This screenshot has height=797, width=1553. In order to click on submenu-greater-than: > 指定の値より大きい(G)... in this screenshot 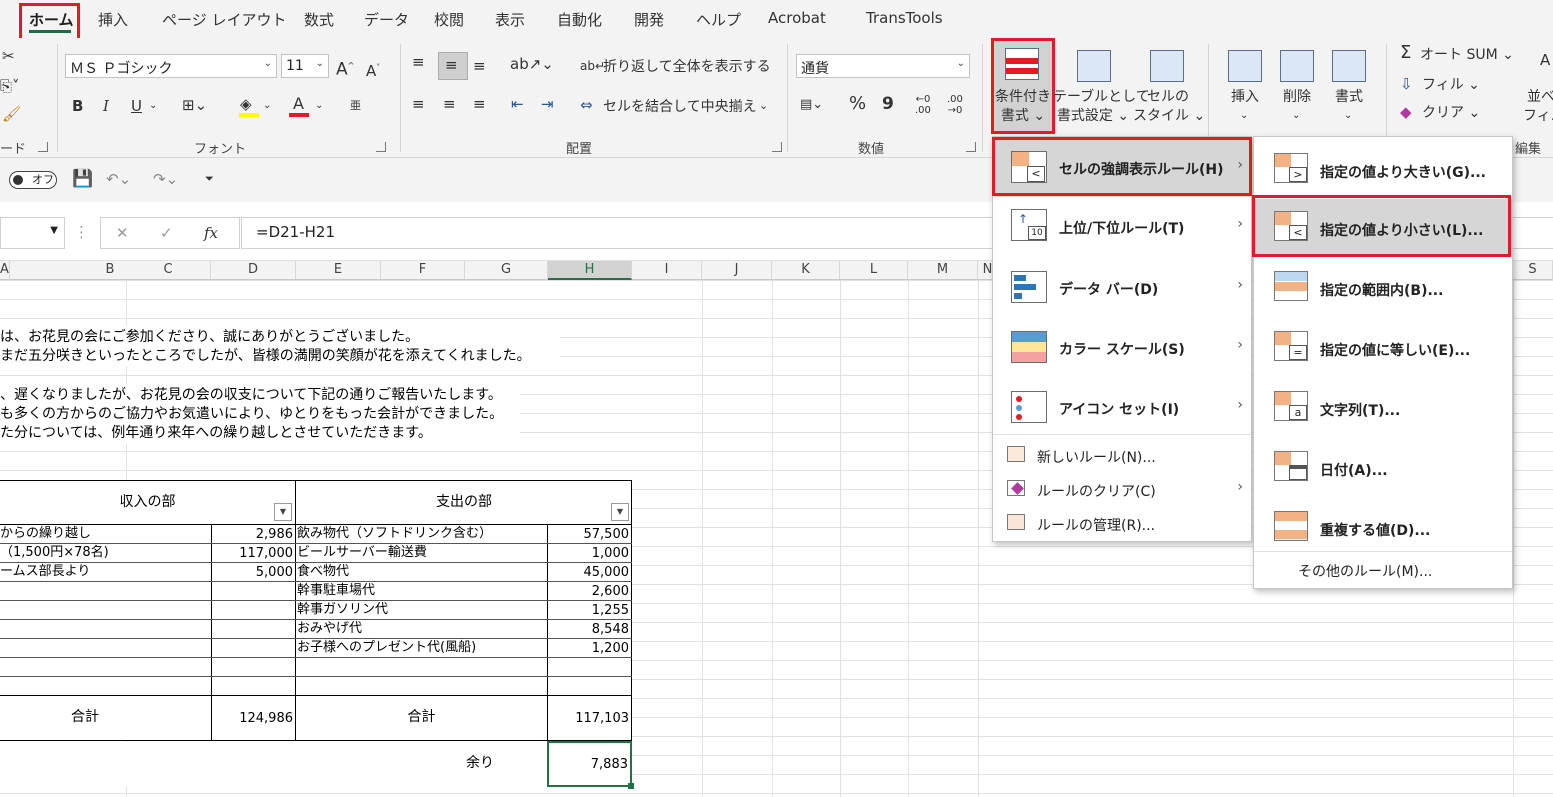, I will do `click(1383, 169)`.